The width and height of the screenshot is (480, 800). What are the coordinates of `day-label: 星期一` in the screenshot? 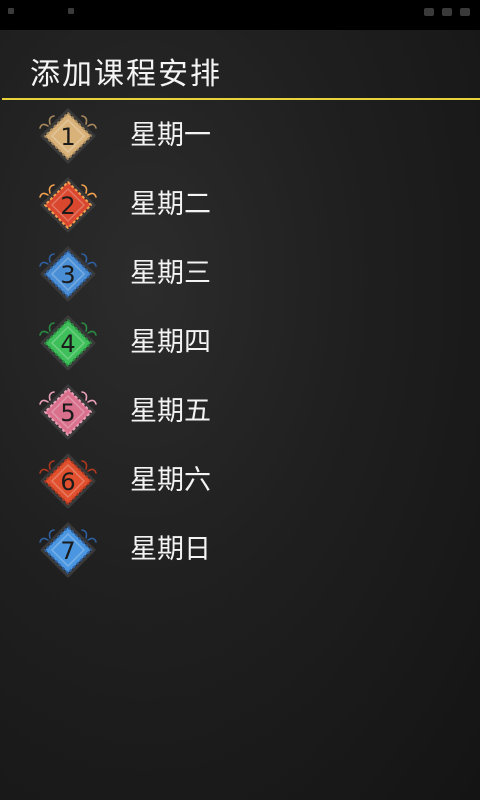 It's located at (170, 135).